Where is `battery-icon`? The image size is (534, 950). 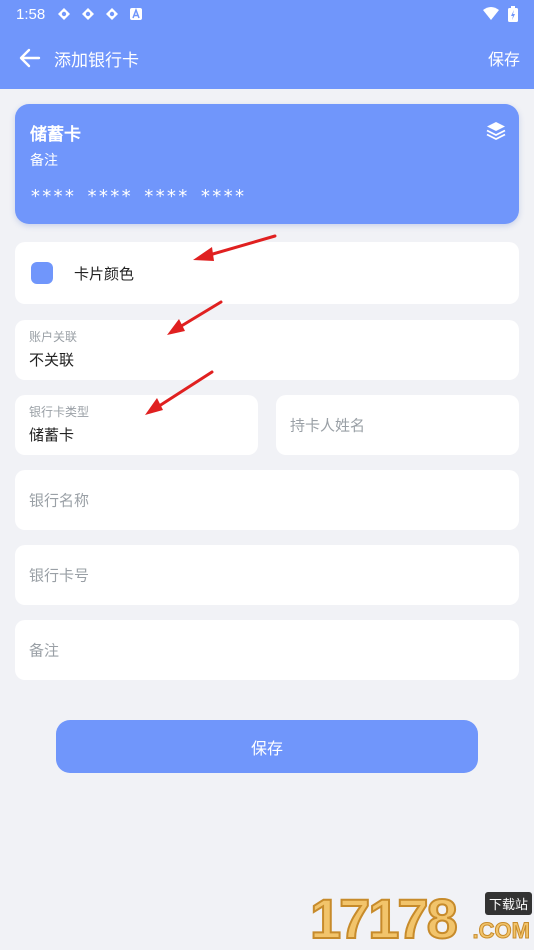
battery-icon is located at coordinates (513, 14).